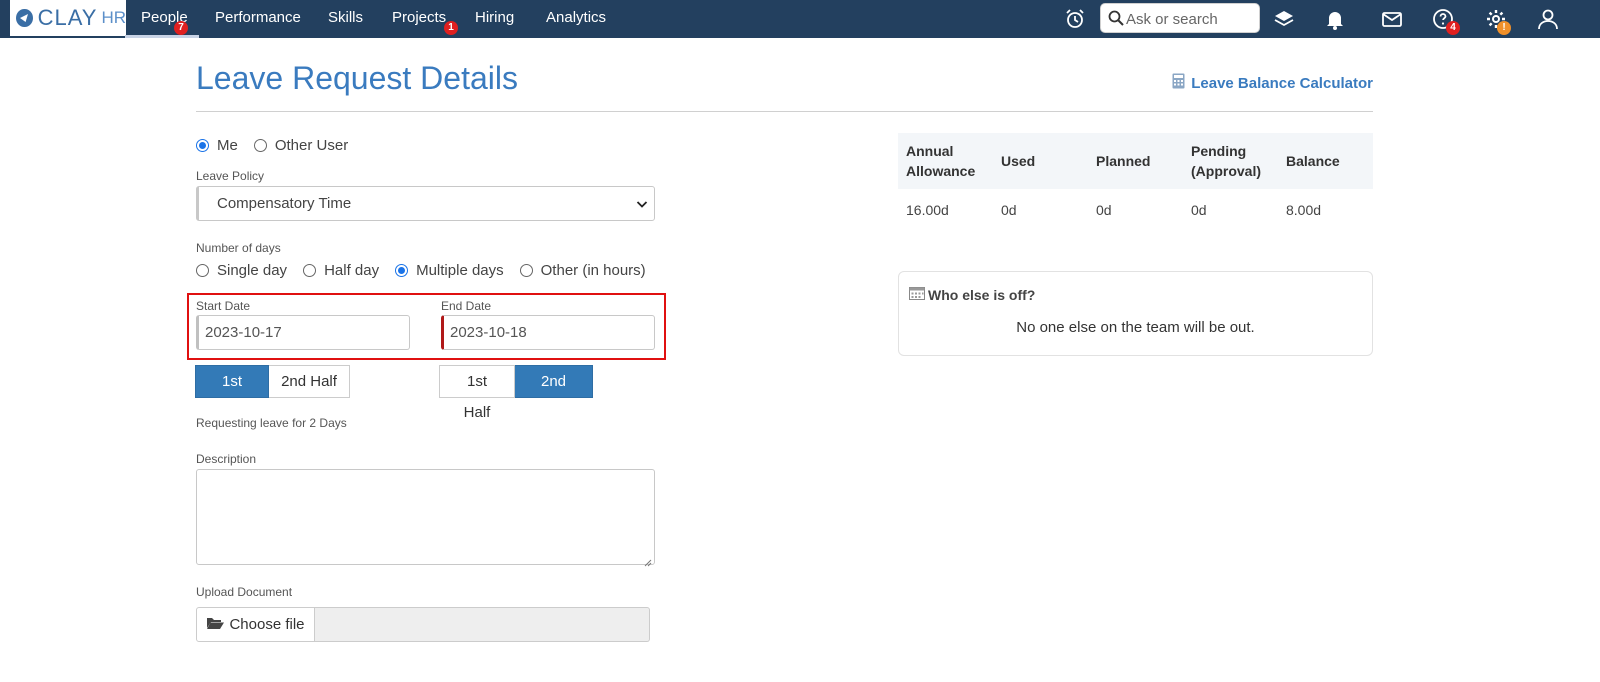  Describe the element at coordinates (309, 381) in the screenshot. I see `start-second-half-button: 2nd Half` at that location.